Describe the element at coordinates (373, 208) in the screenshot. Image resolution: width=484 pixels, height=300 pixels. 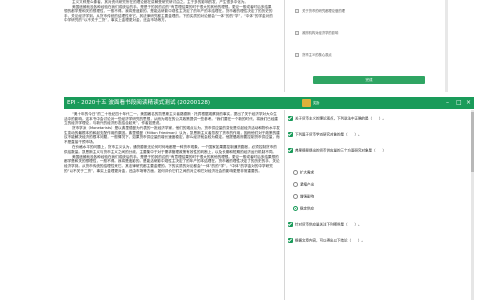
I see `answer-option-d: 稳定供应` at that location.